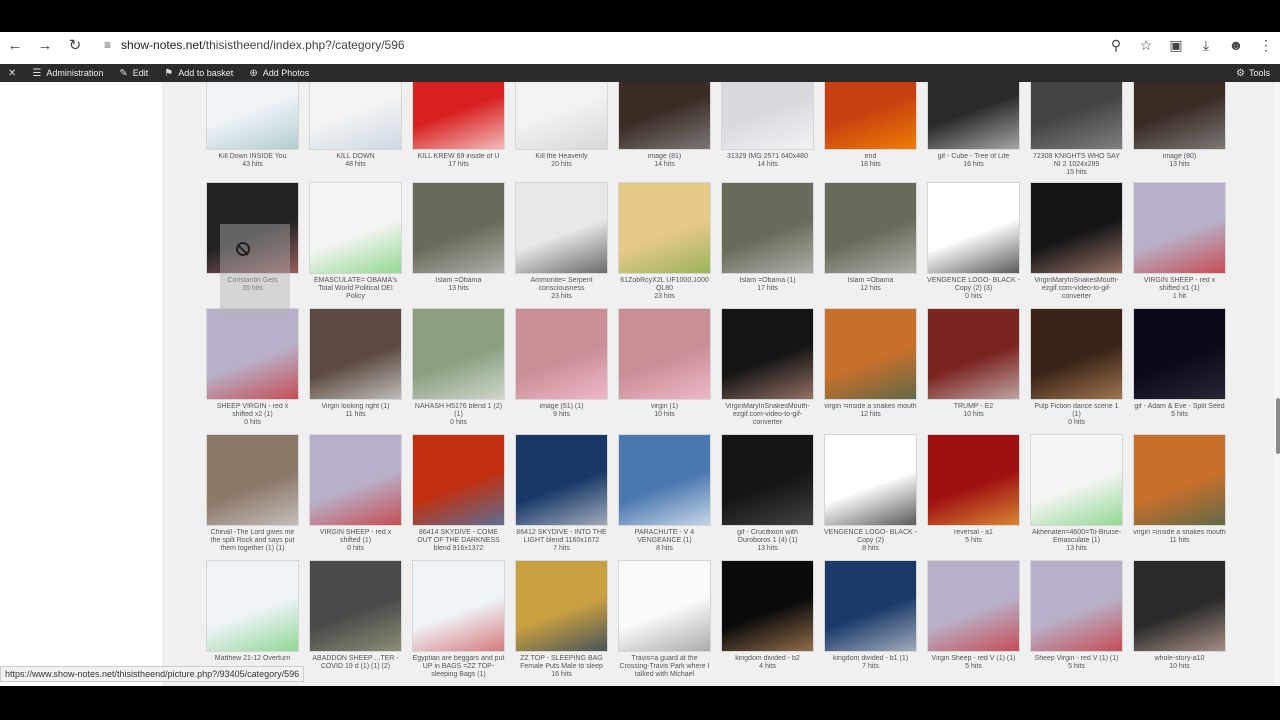  What do you see at coordinates (15, 45) in the screenshot?
I see `back-button: ←` at bounding box center [15, 45].